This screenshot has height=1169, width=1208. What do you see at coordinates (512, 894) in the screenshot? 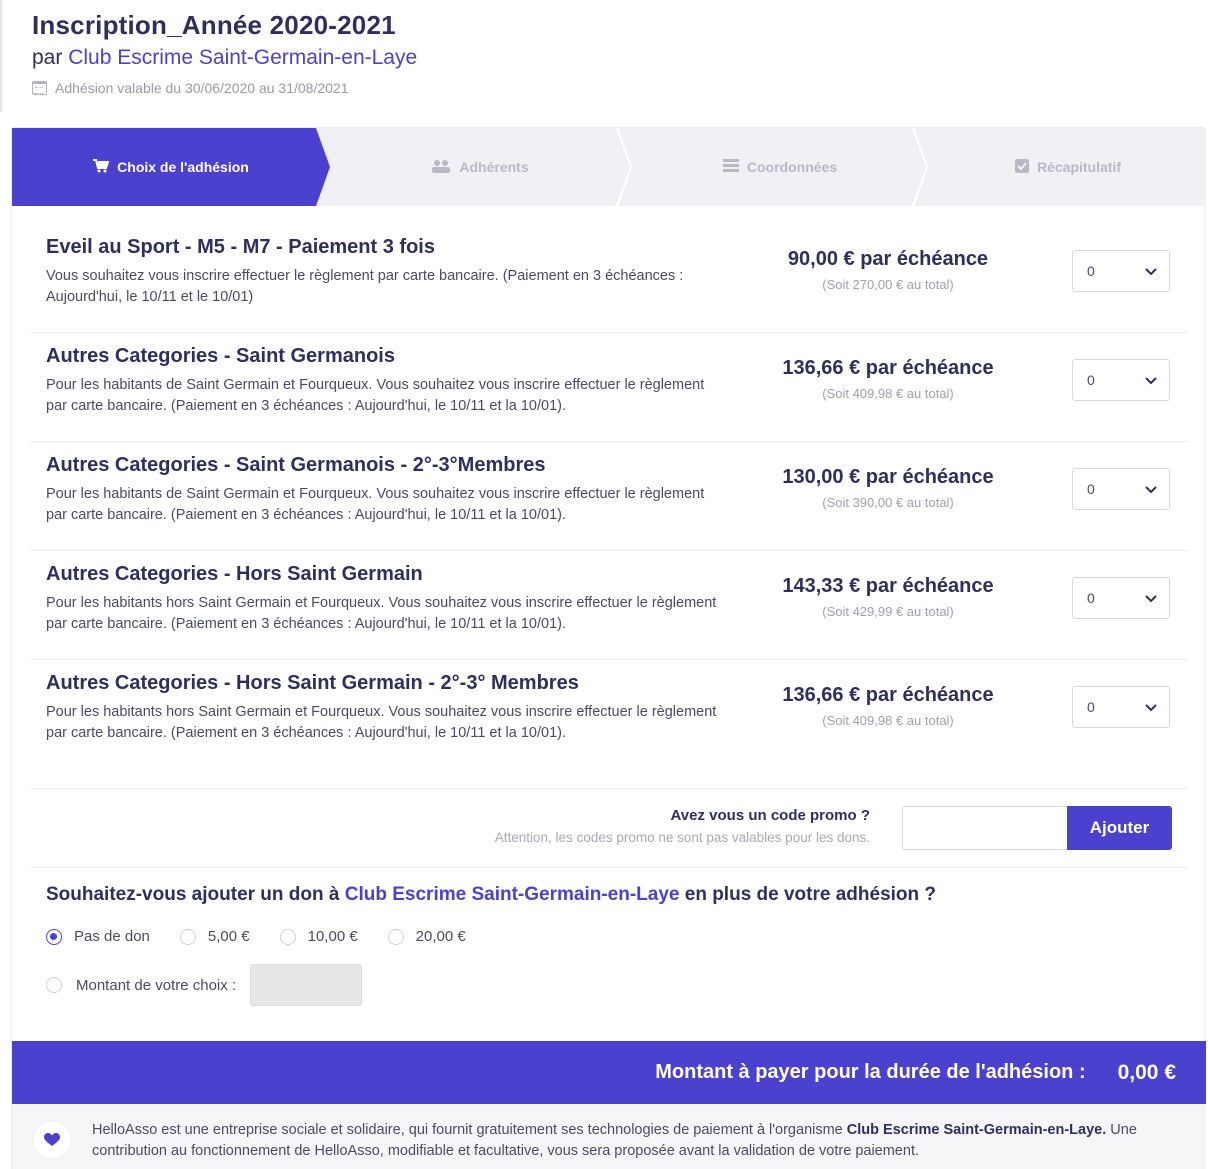
I see `donation-club-link: Club Escrime Saint-Germain-en-Laye` at bounding box center [512, 894].